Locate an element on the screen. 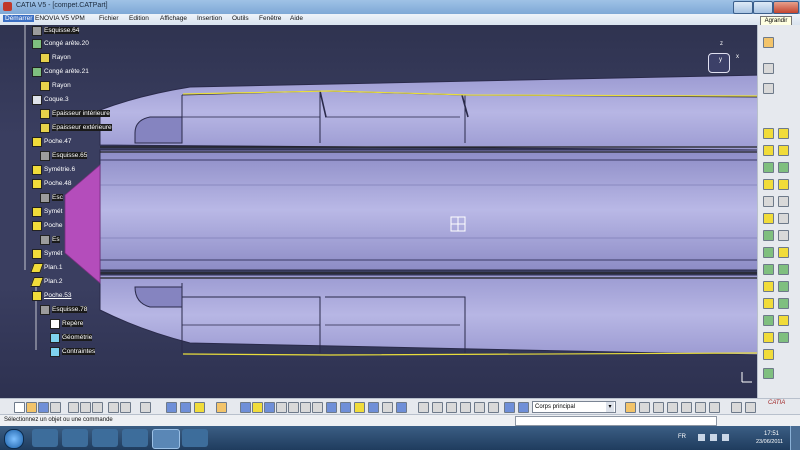 The width and height of the screenshot is (800, 450). reaction-icon is located at coordinates (700, 407).